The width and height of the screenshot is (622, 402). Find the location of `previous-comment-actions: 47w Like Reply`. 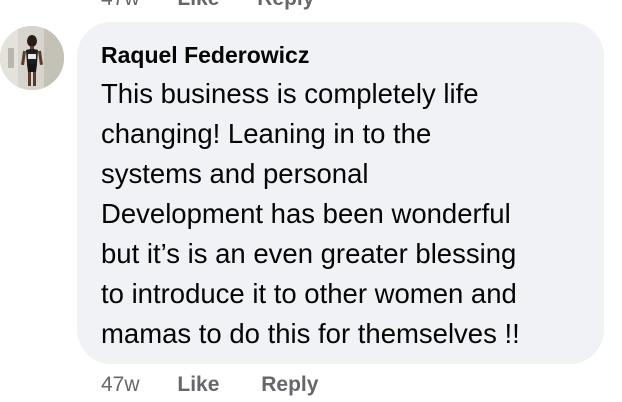

previous-comment-actions: 47w Like Reply is located at coordinates (223, 5).